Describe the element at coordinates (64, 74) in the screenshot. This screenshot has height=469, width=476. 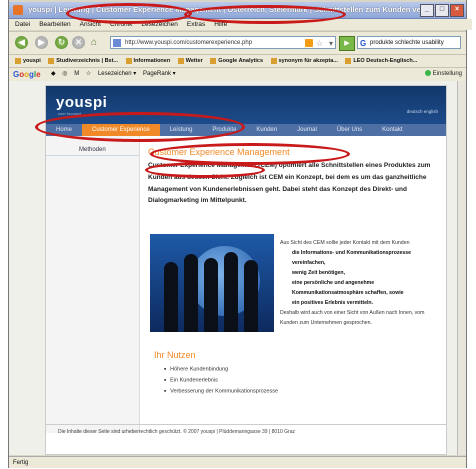
I see `toolbar-icon-2: ◎` at that location.